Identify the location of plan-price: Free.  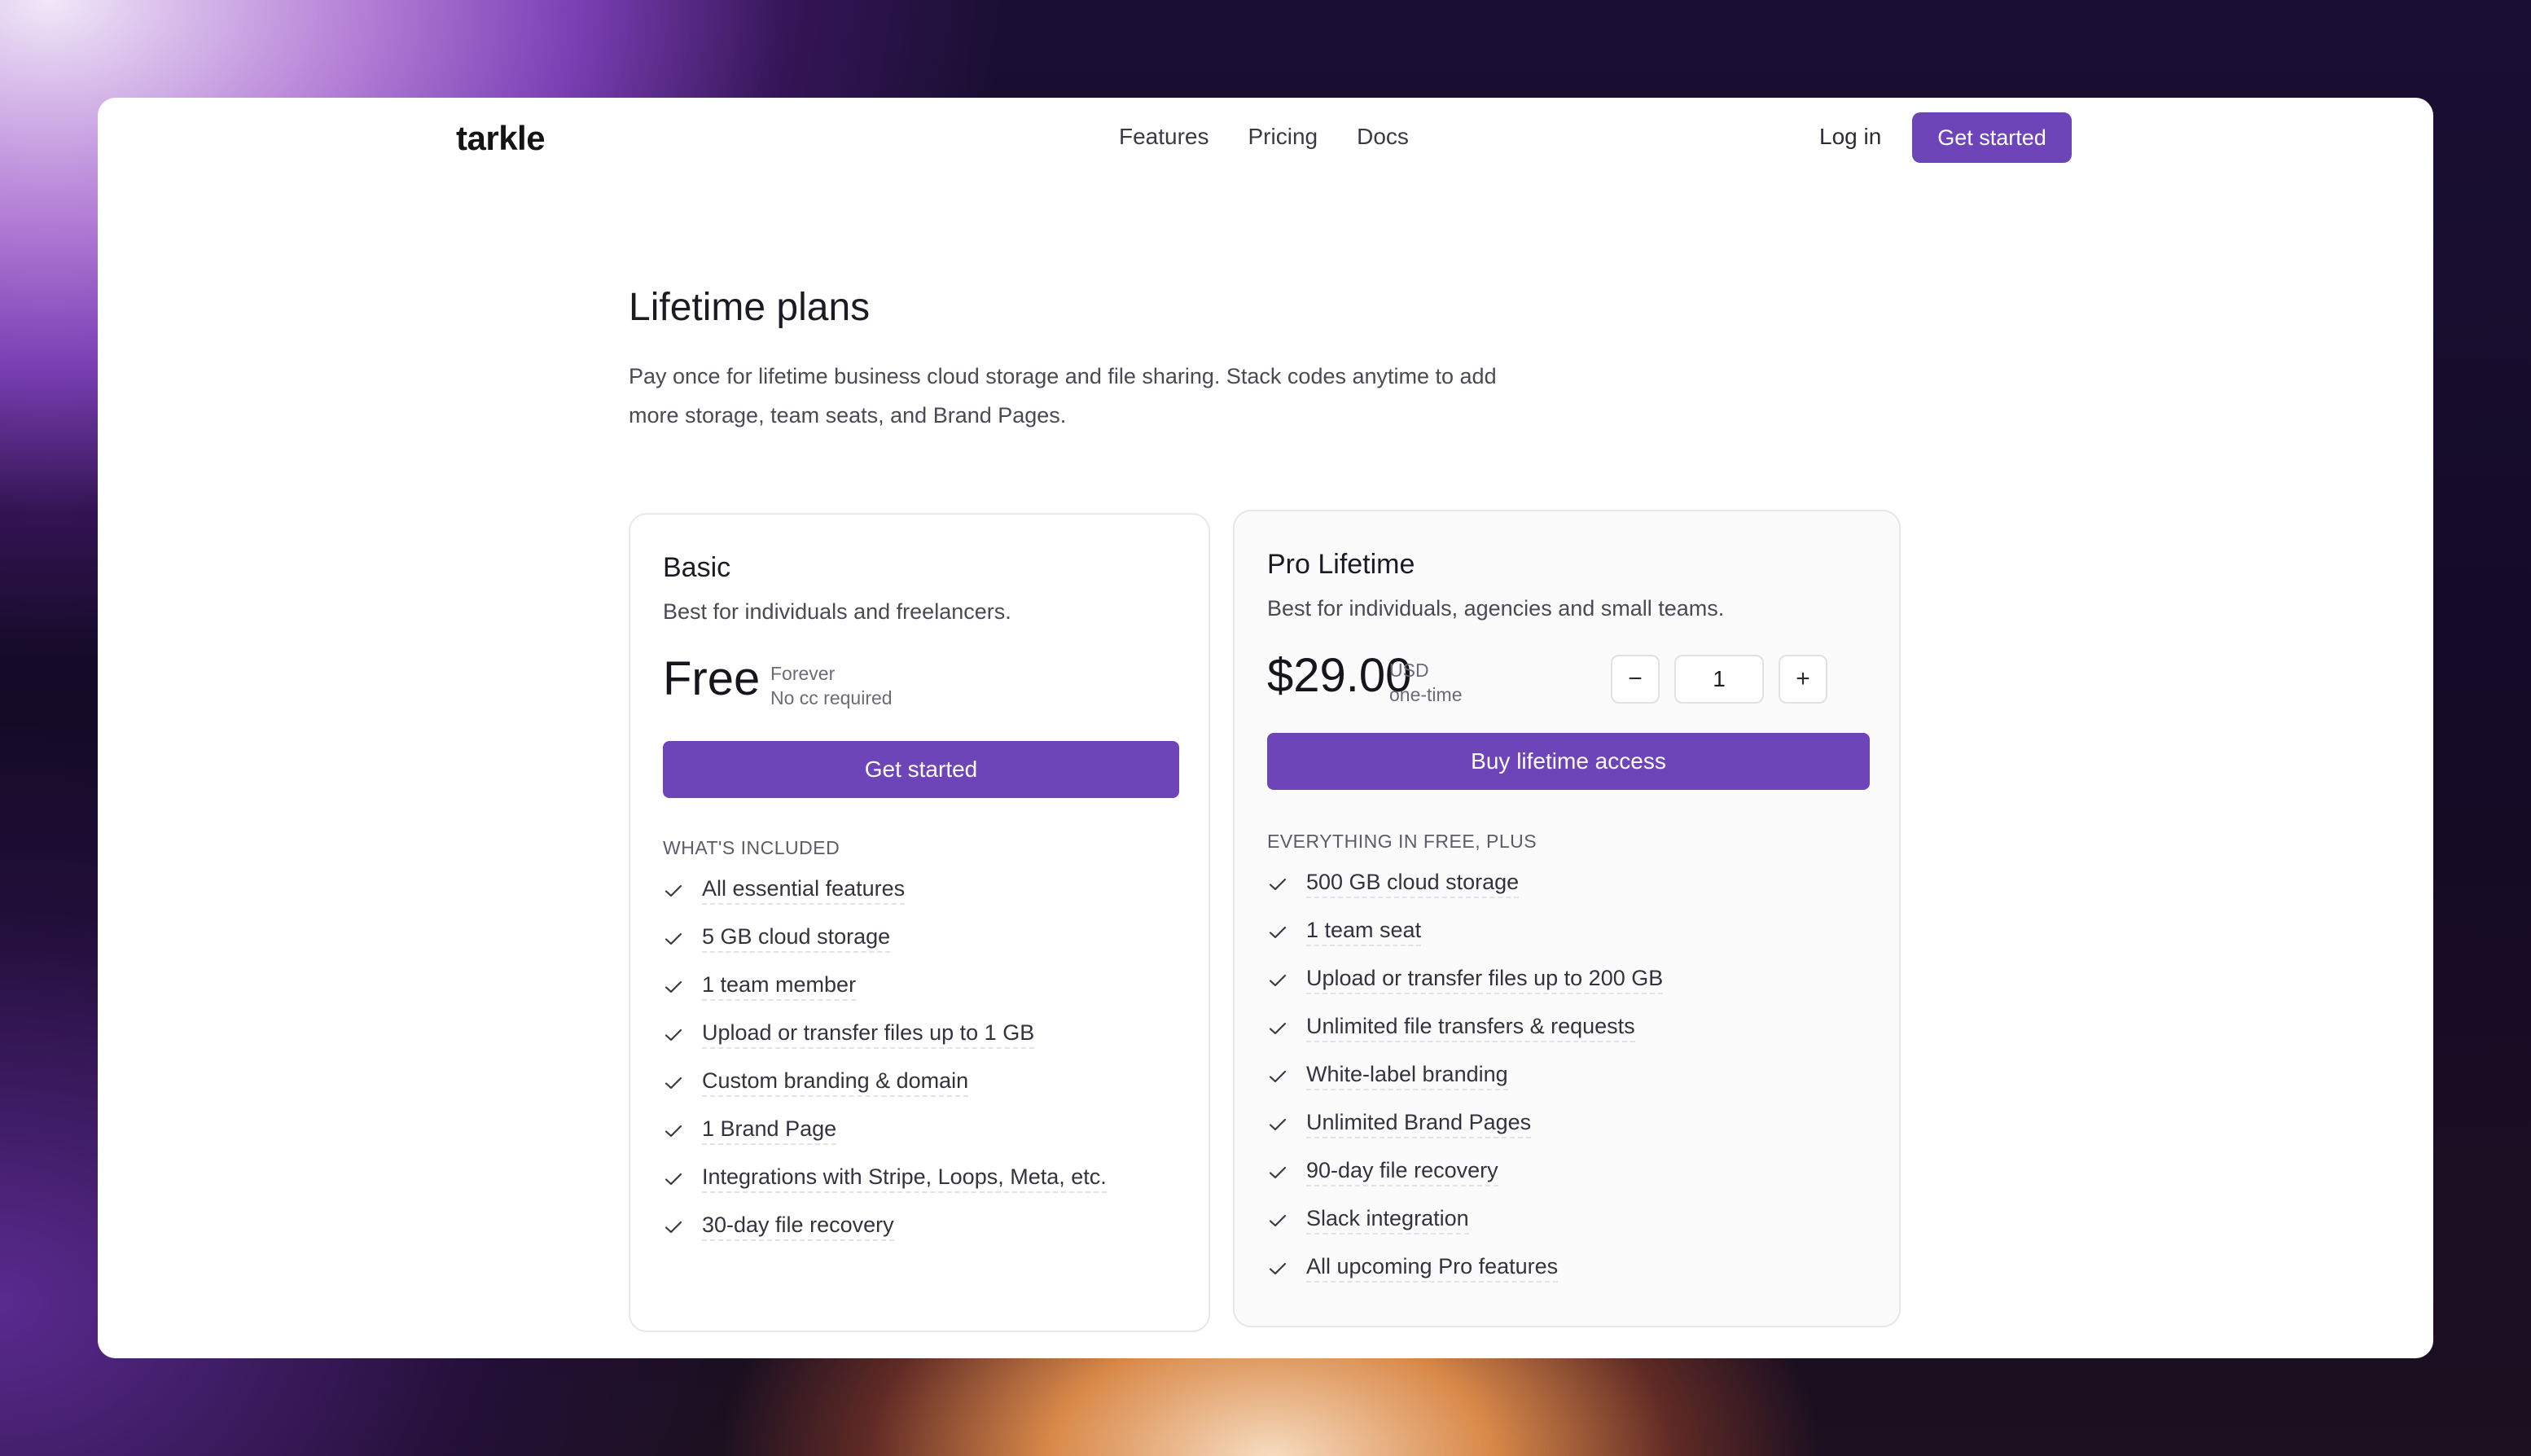
(712, 678).